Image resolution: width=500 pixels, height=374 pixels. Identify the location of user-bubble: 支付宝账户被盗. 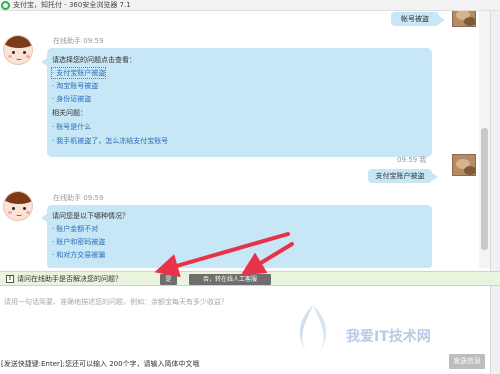
(403, 176).